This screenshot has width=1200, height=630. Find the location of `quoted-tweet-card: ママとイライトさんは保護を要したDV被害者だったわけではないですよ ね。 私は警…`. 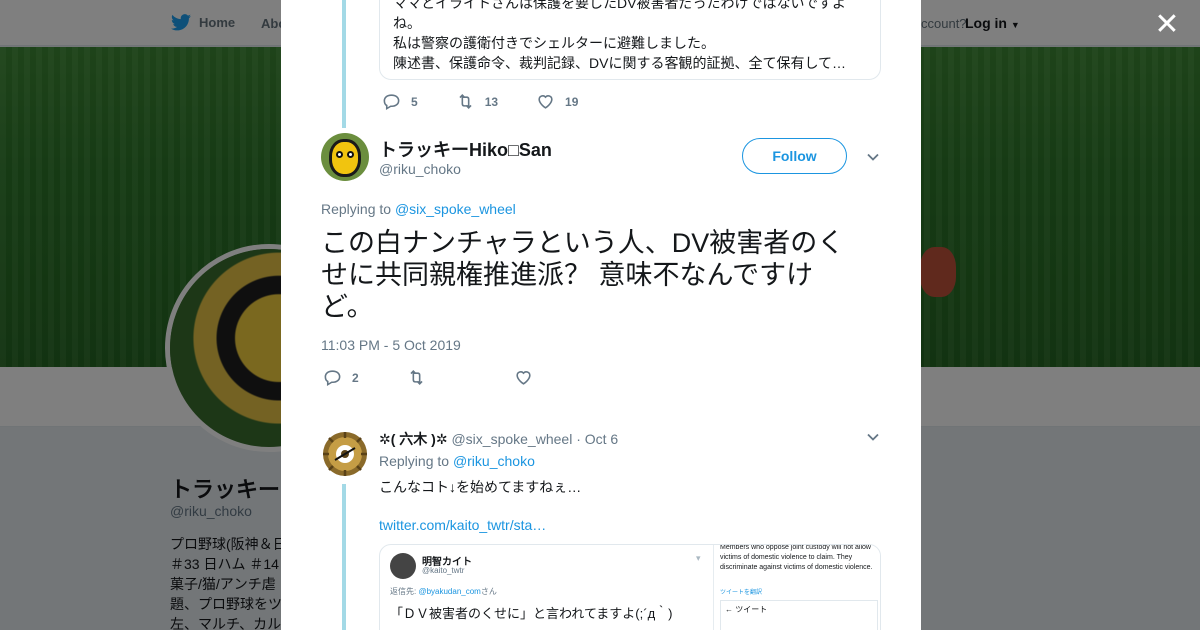

quoted-tweet-card: ママとイライトさんは保護を要したDV被害者だったわけではないですよ ね。 私は警… is located at coordinates (630, 40).